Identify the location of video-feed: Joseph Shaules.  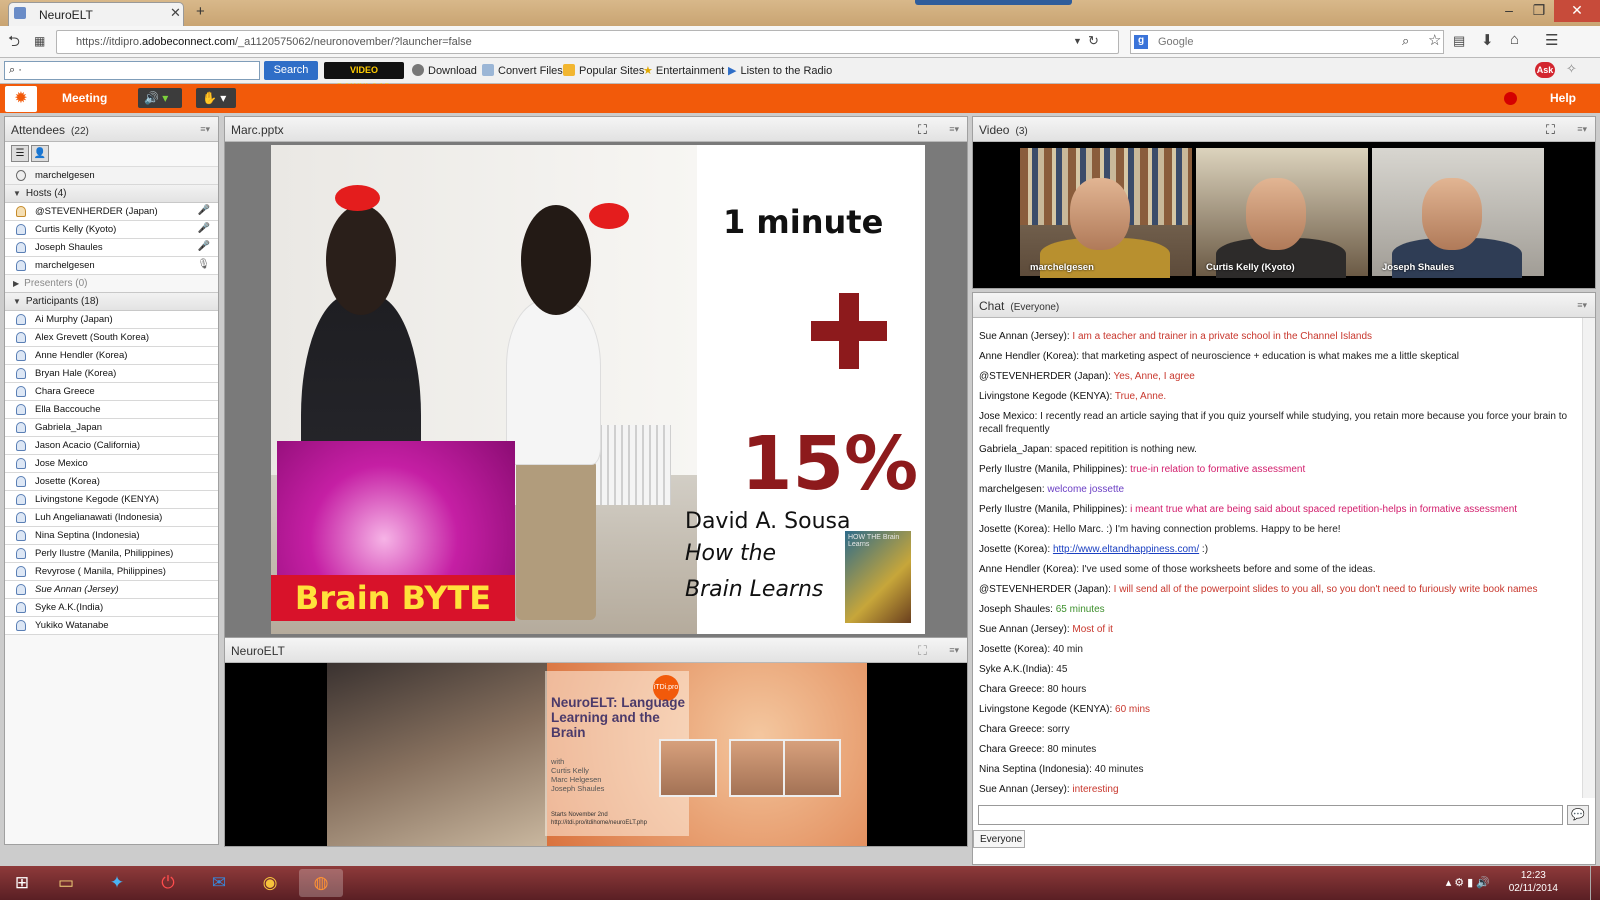
(1458, 213).